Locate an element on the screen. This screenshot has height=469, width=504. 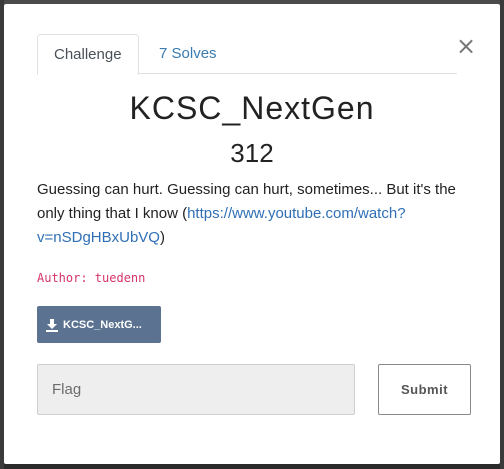
tab-solves: 7 Solves is located at coordinates (188, 54).